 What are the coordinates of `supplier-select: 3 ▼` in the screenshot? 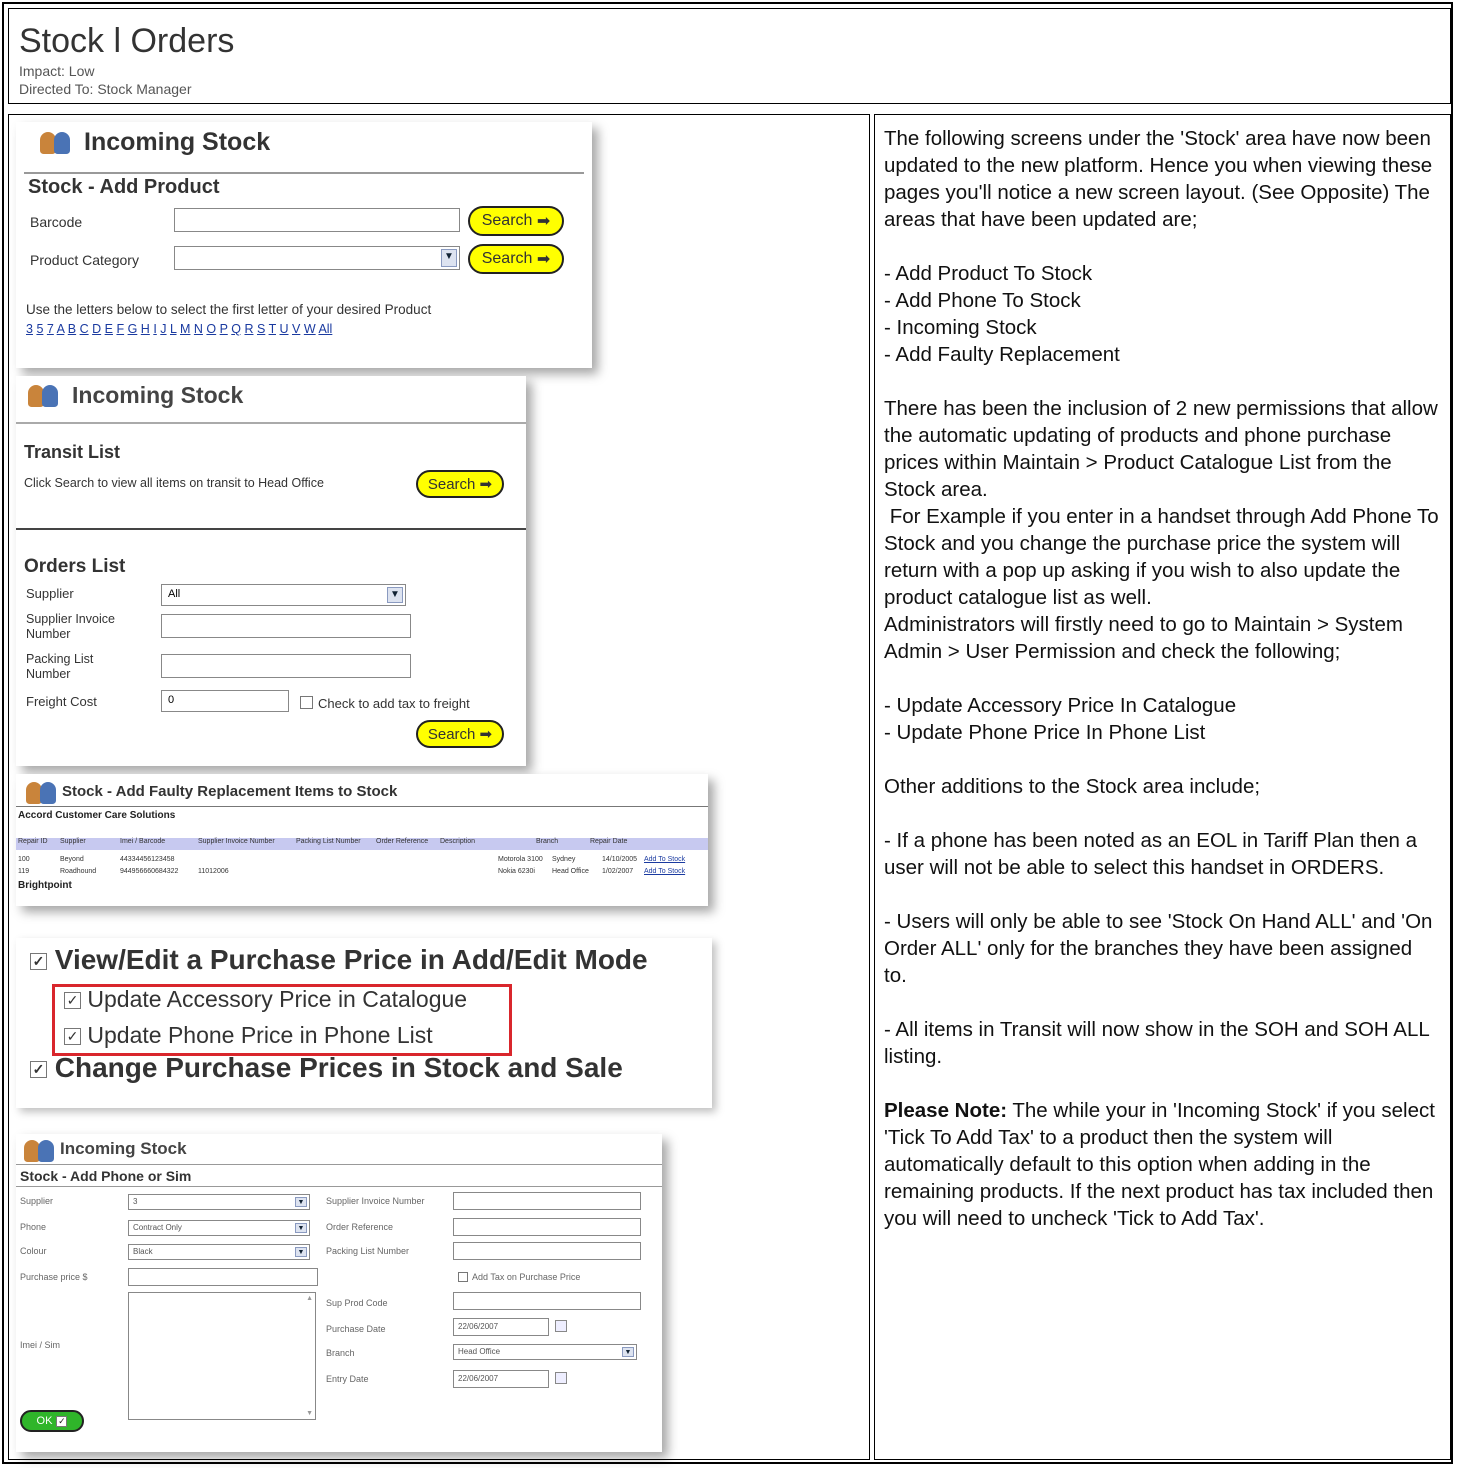 It's located at (219, 1202).